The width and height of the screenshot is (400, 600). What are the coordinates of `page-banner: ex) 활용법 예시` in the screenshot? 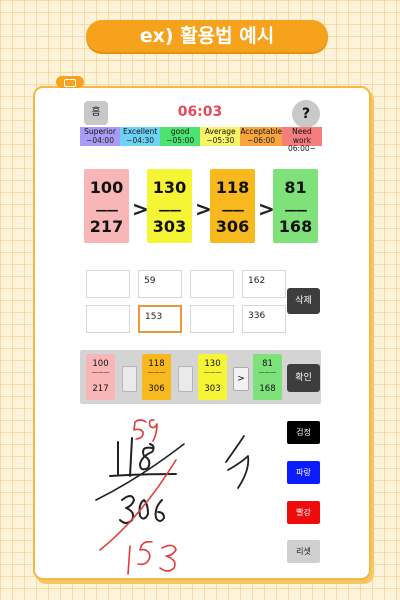 It's located at (207, 36).